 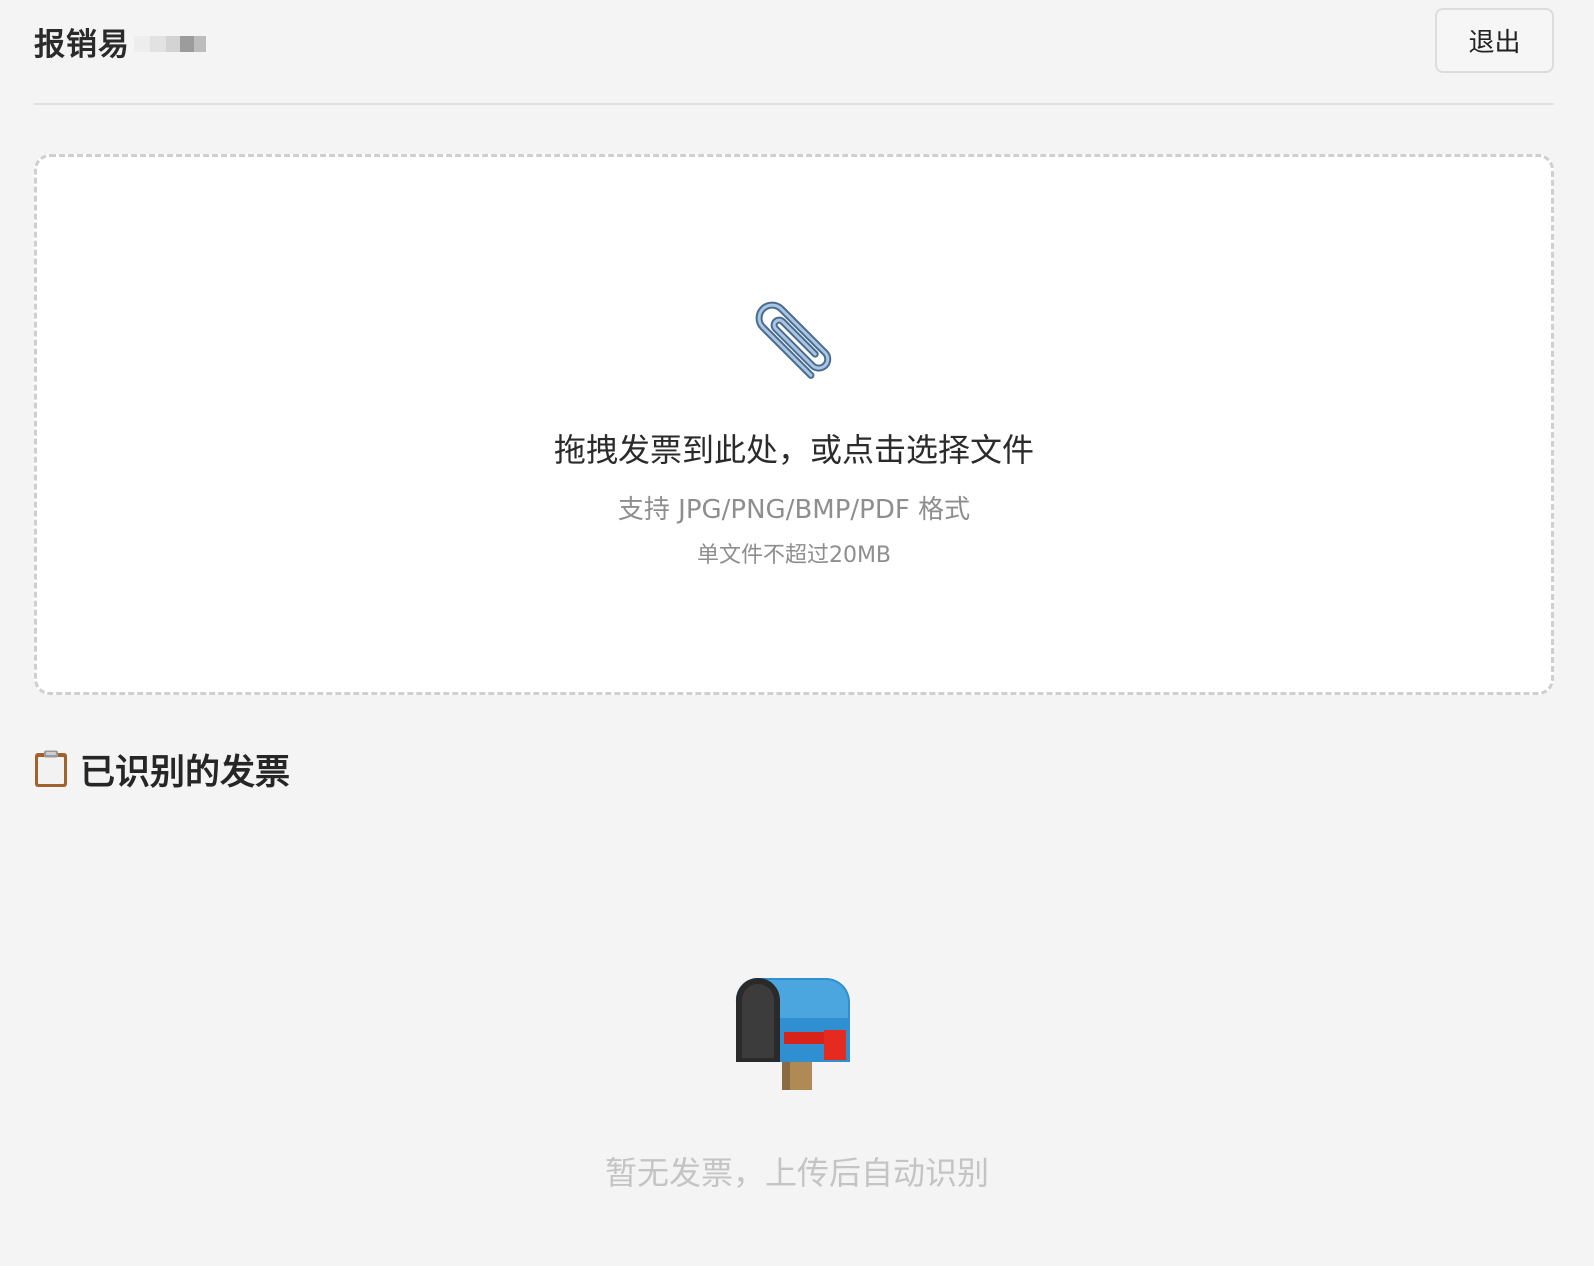 I want to click on logout-button: 退出, so click(x=1494, y=40).